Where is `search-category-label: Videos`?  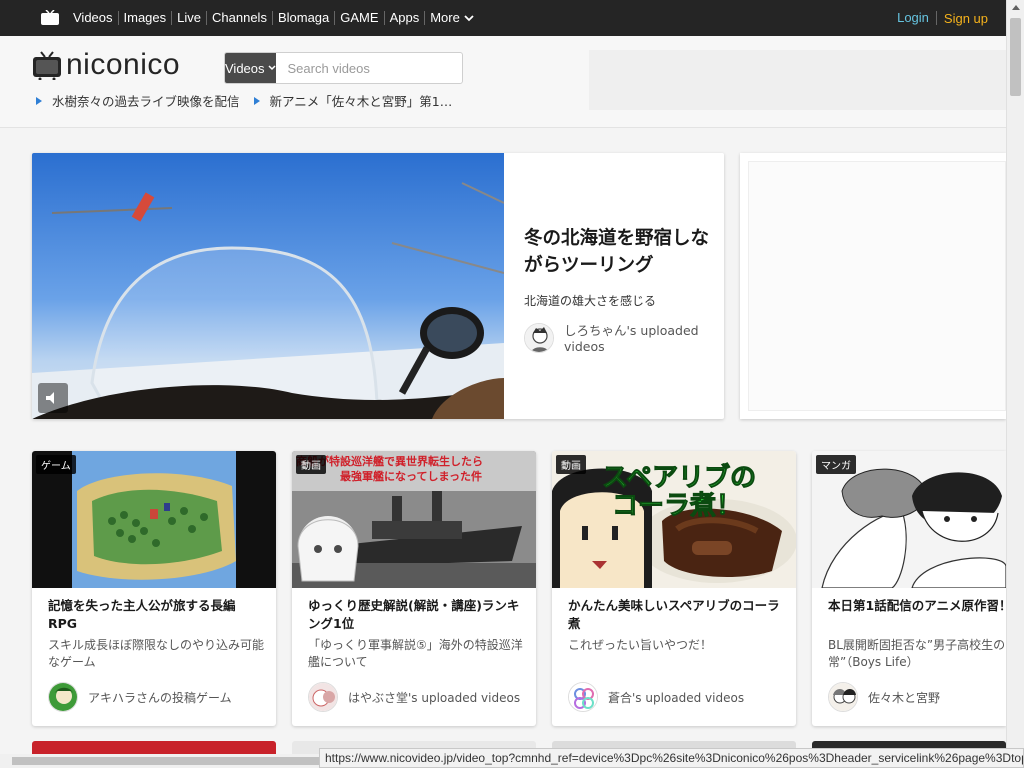 search-category-label: Videos is located at coordinates (245, 68).